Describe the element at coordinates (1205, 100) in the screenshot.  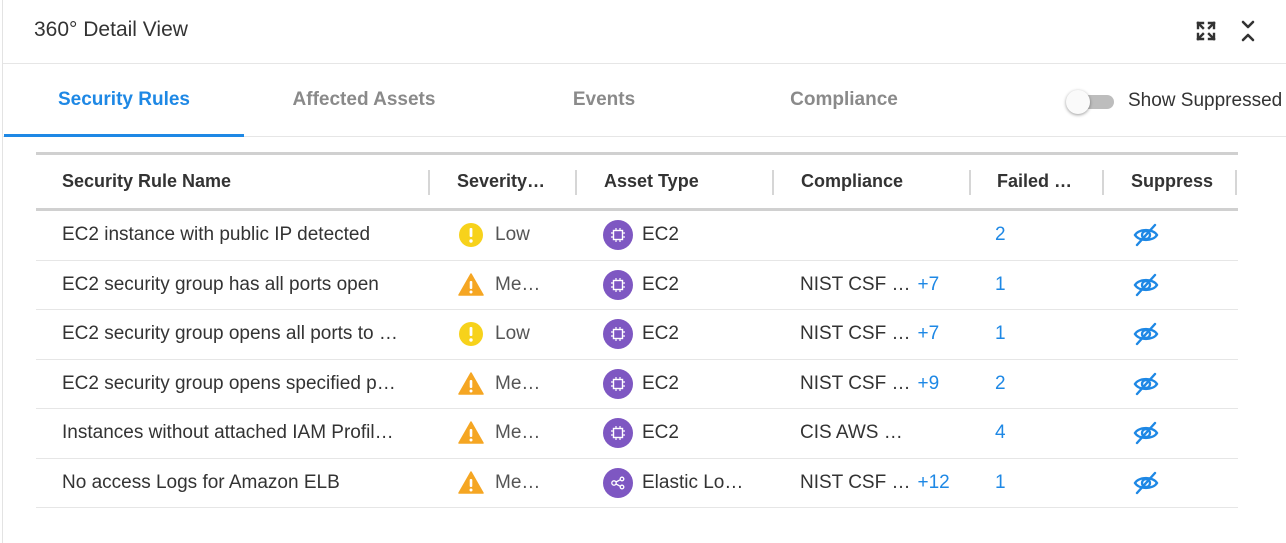
I see `toggle-label: Show Suppressed` at that location.